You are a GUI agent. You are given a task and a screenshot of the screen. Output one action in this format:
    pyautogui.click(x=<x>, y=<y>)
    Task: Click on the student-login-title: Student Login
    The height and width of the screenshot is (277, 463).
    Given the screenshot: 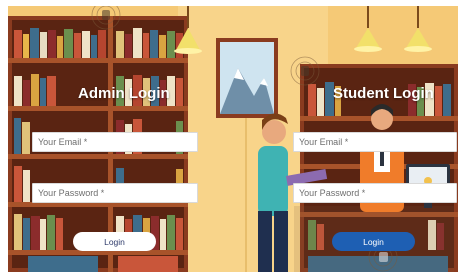 What is the action you would take?
    pyautogui.click(x=383, y=93)
    